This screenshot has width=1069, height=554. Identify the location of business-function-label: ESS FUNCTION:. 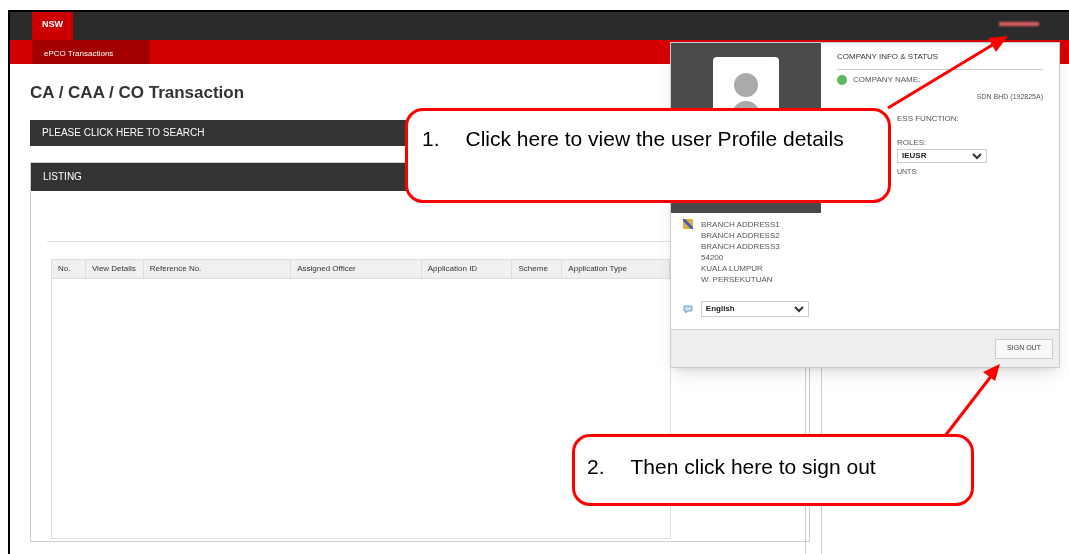
(928, 118).